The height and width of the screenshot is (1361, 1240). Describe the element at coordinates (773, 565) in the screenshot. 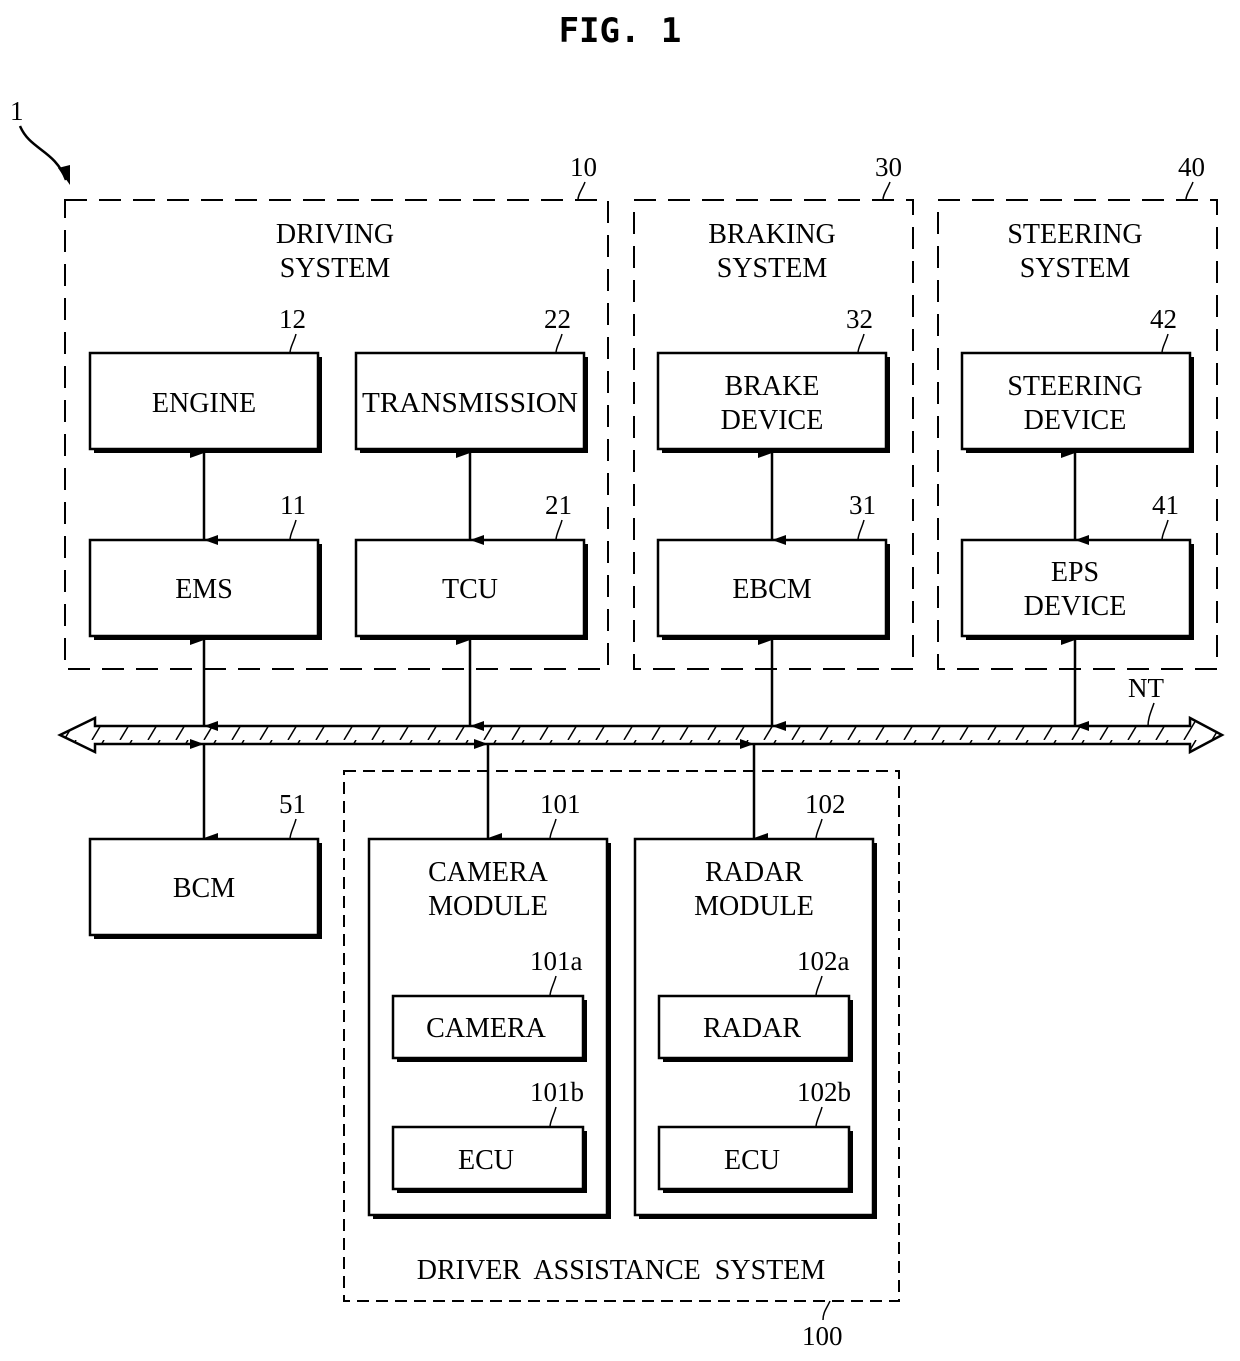

I see `ebcm-block: EBCM 31` at that location.